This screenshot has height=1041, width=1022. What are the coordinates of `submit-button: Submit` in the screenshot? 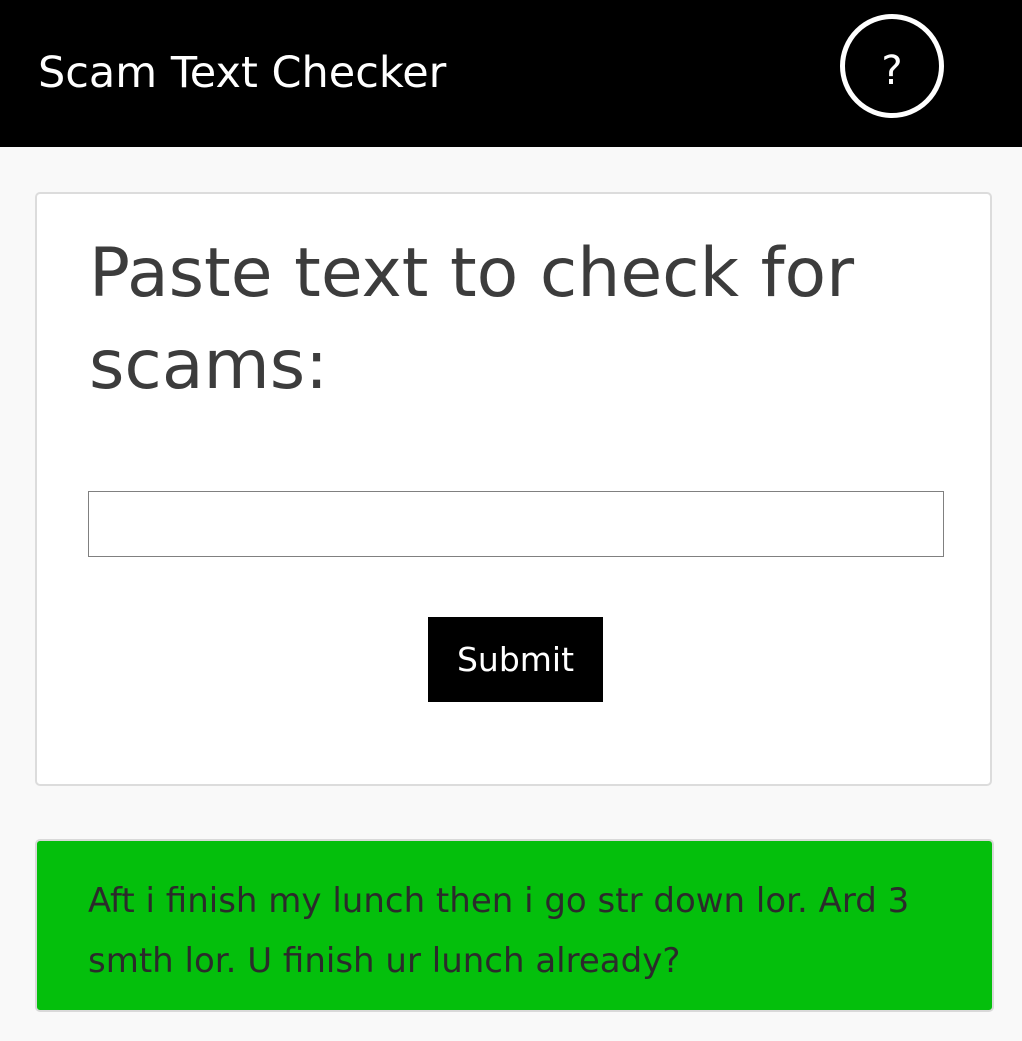 It's located at (515, 659).